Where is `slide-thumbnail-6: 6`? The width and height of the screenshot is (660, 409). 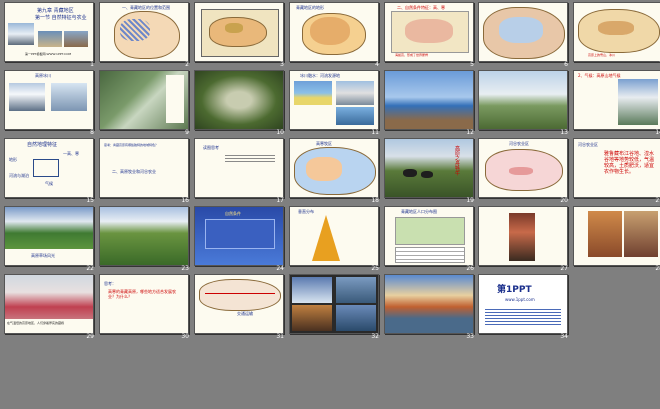 slide-thumbnail-6: 6 is located at coordinates (525, 36).